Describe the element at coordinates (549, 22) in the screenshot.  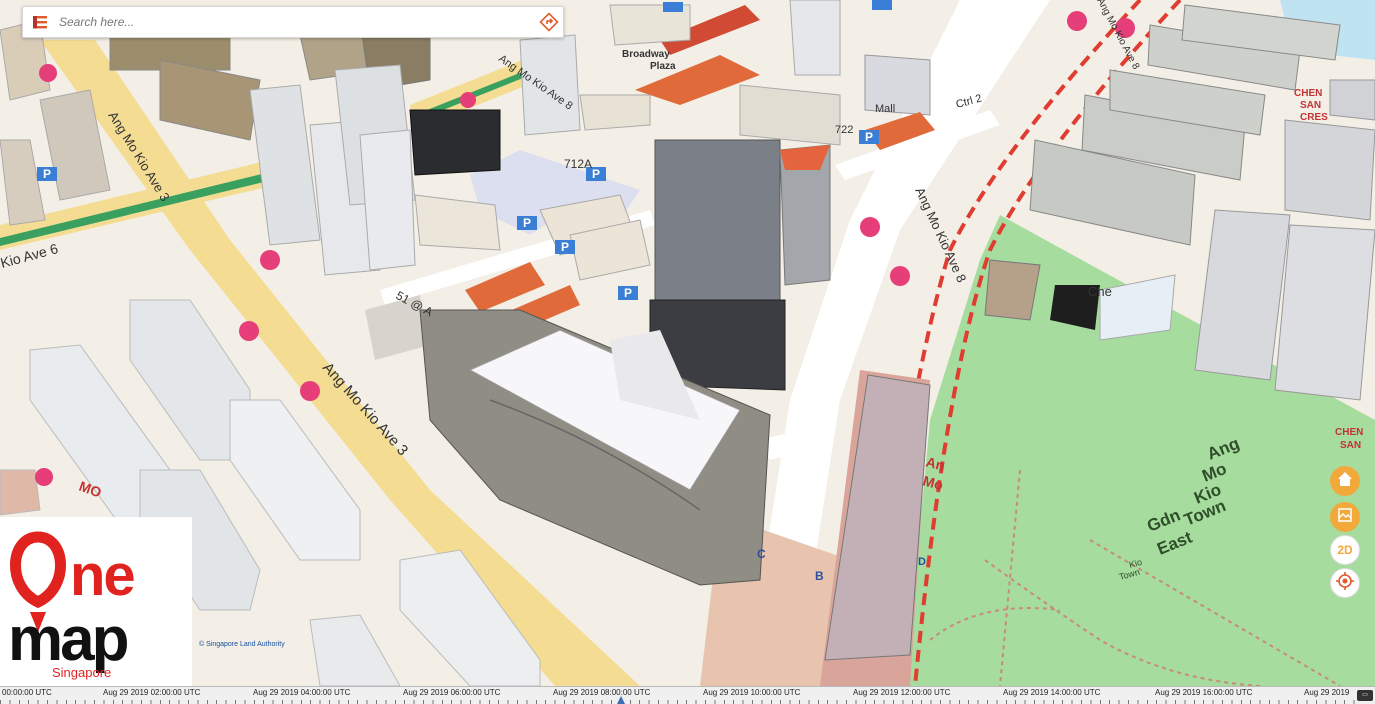
I see `directions-icon` at that location.